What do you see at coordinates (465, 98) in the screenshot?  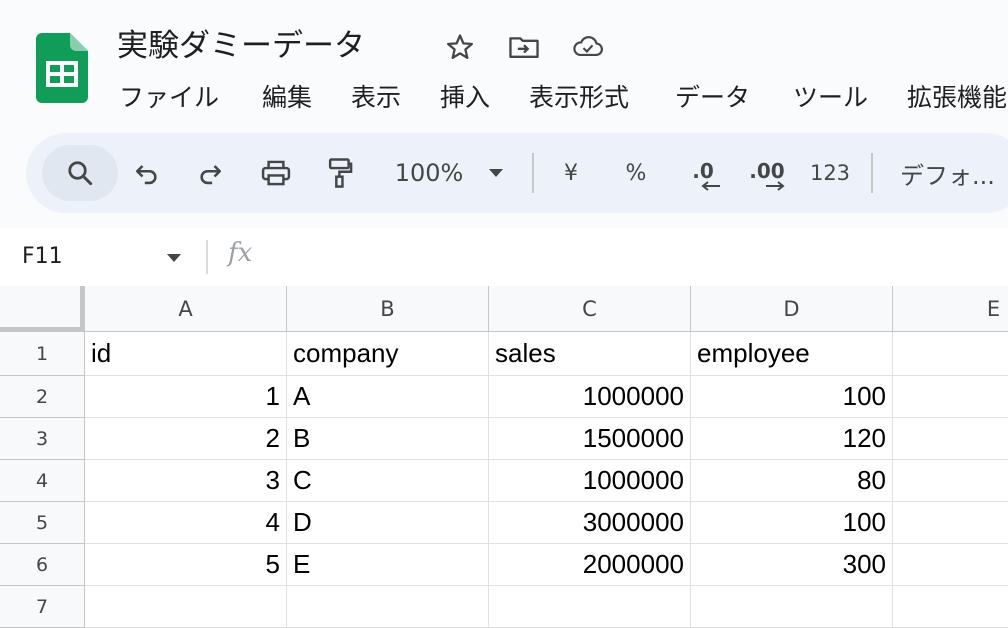 I see `menu-insert: 挿入` at bounding box center [465, 98].